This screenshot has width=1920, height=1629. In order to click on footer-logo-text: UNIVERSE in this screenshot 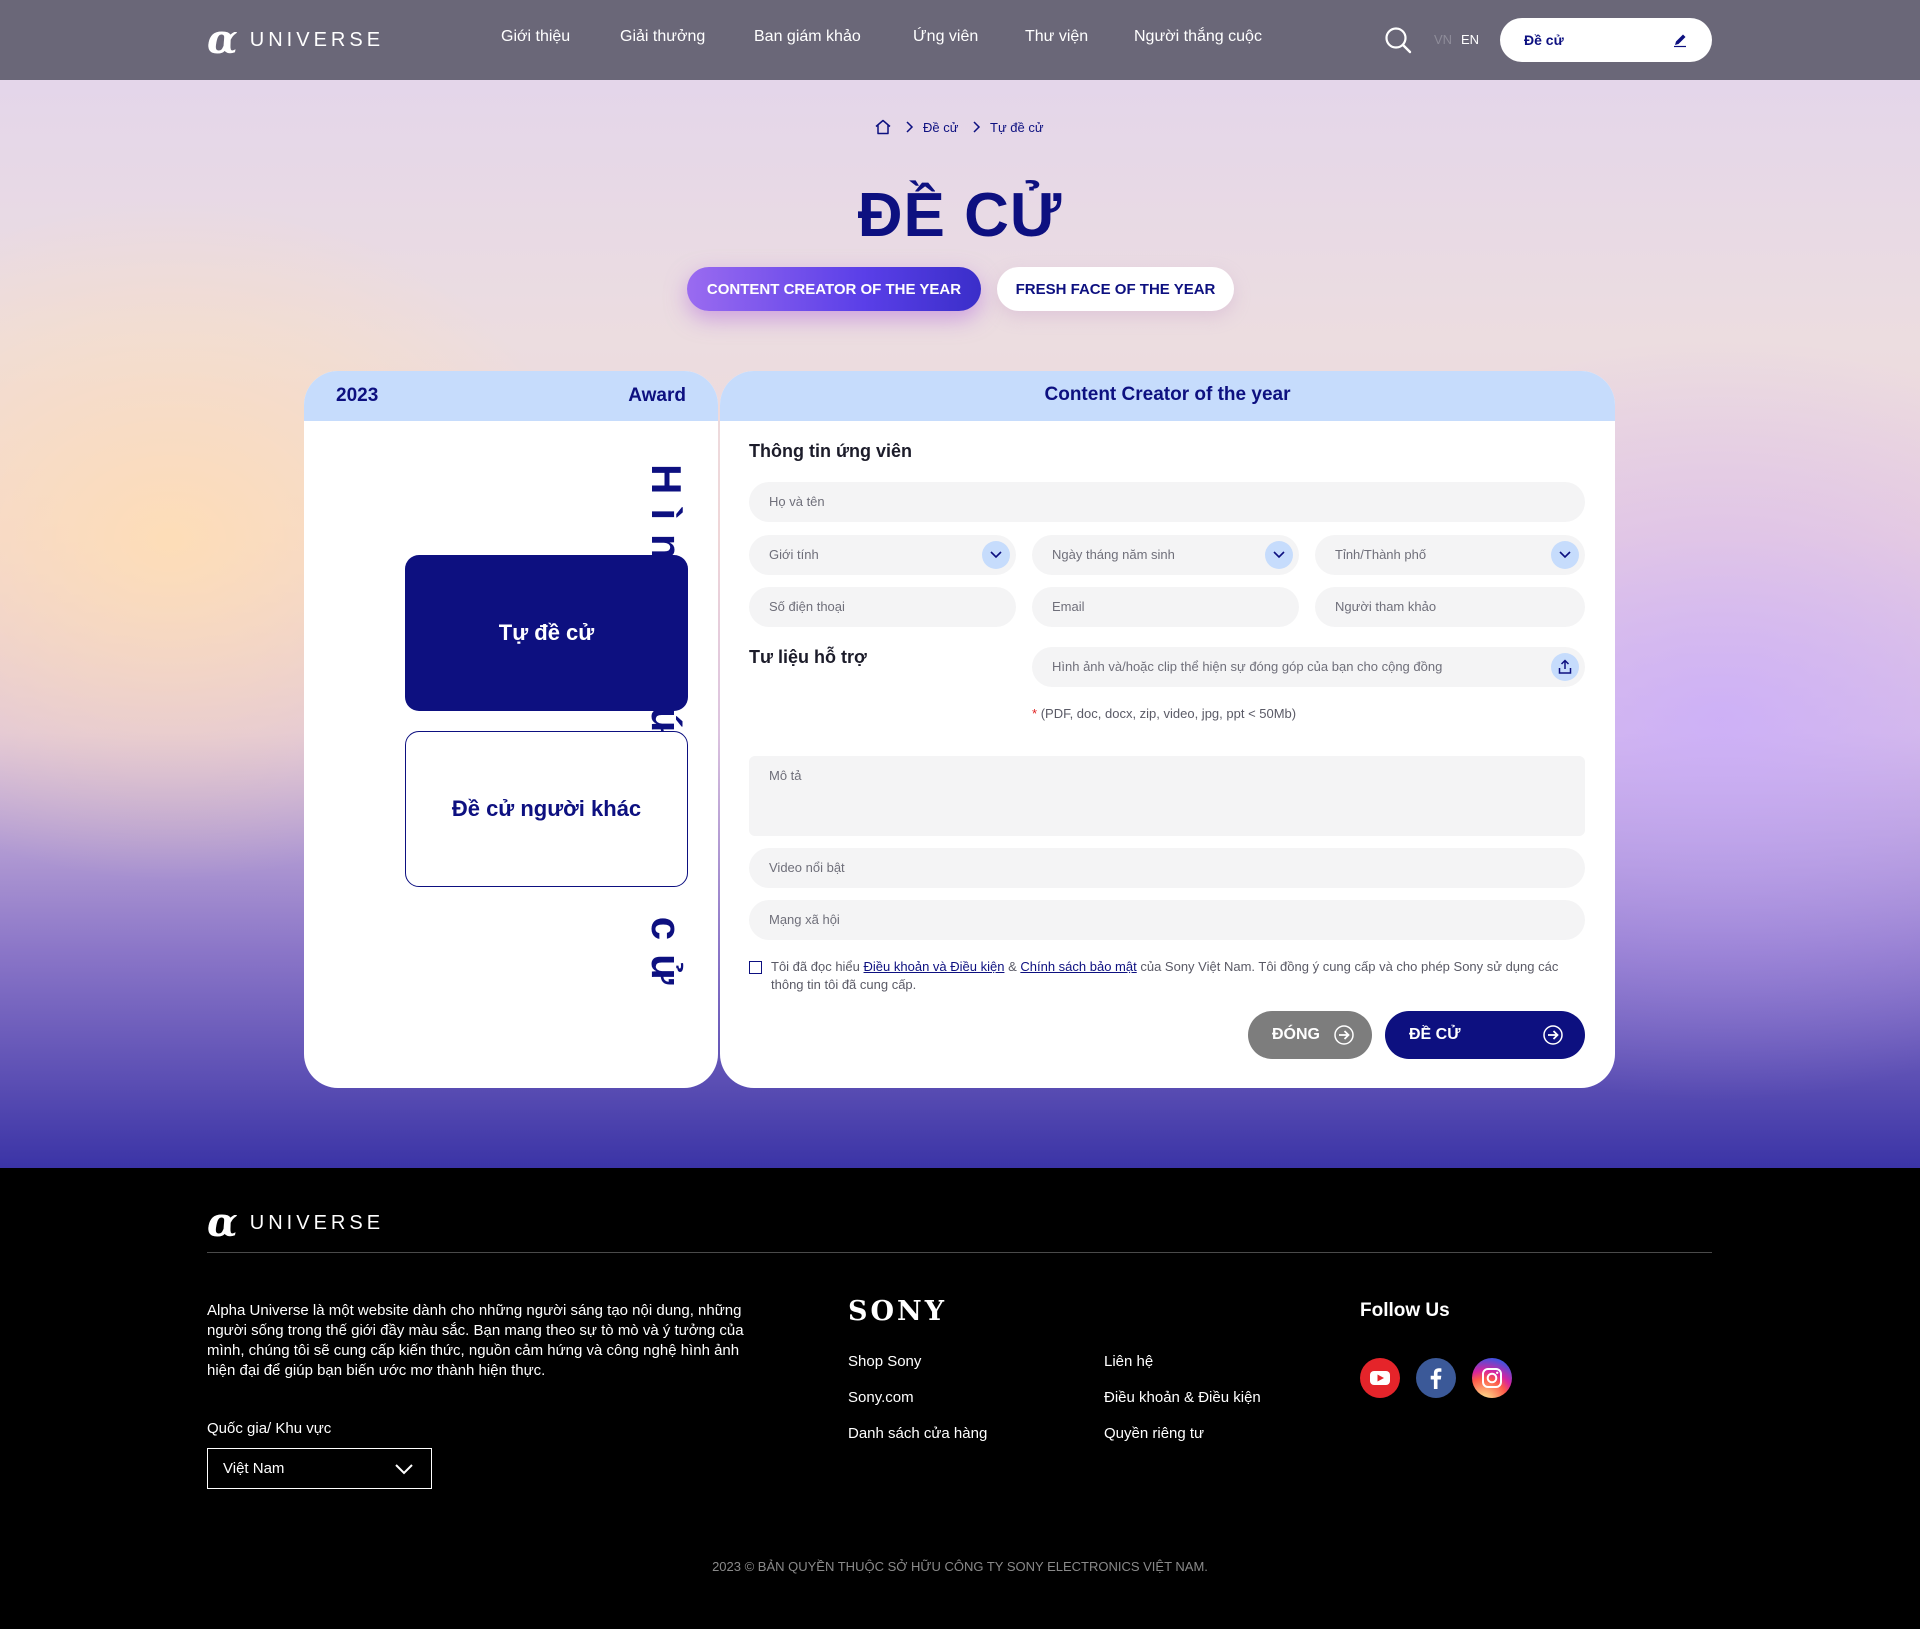, I will do `click(317, 1222)`.